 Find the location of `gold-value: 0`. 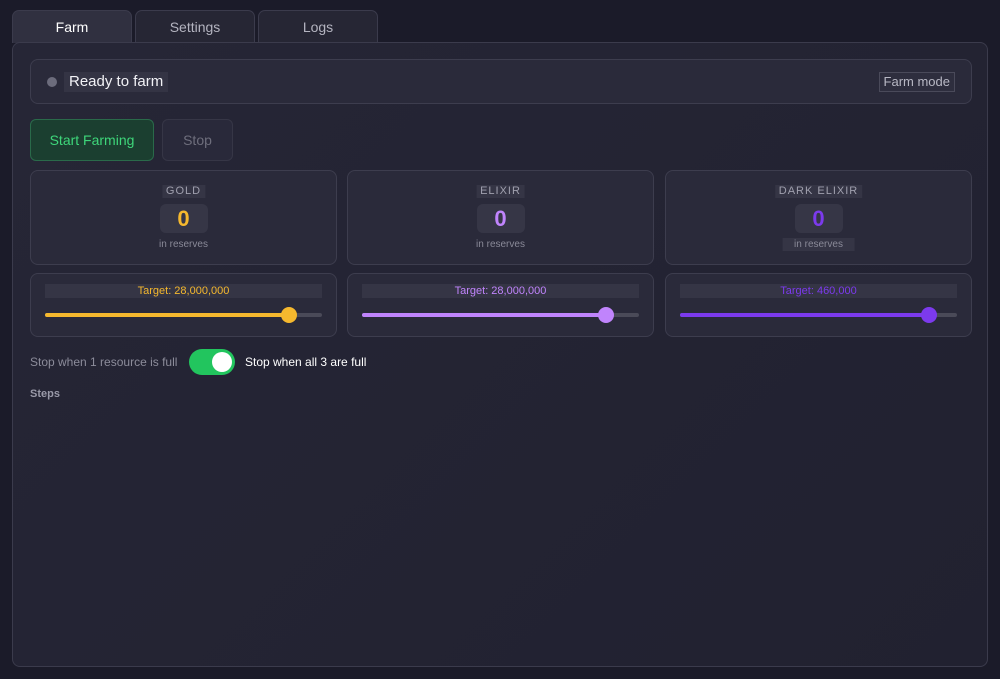

gold-value: 0 is located at coordinates (183, 218).